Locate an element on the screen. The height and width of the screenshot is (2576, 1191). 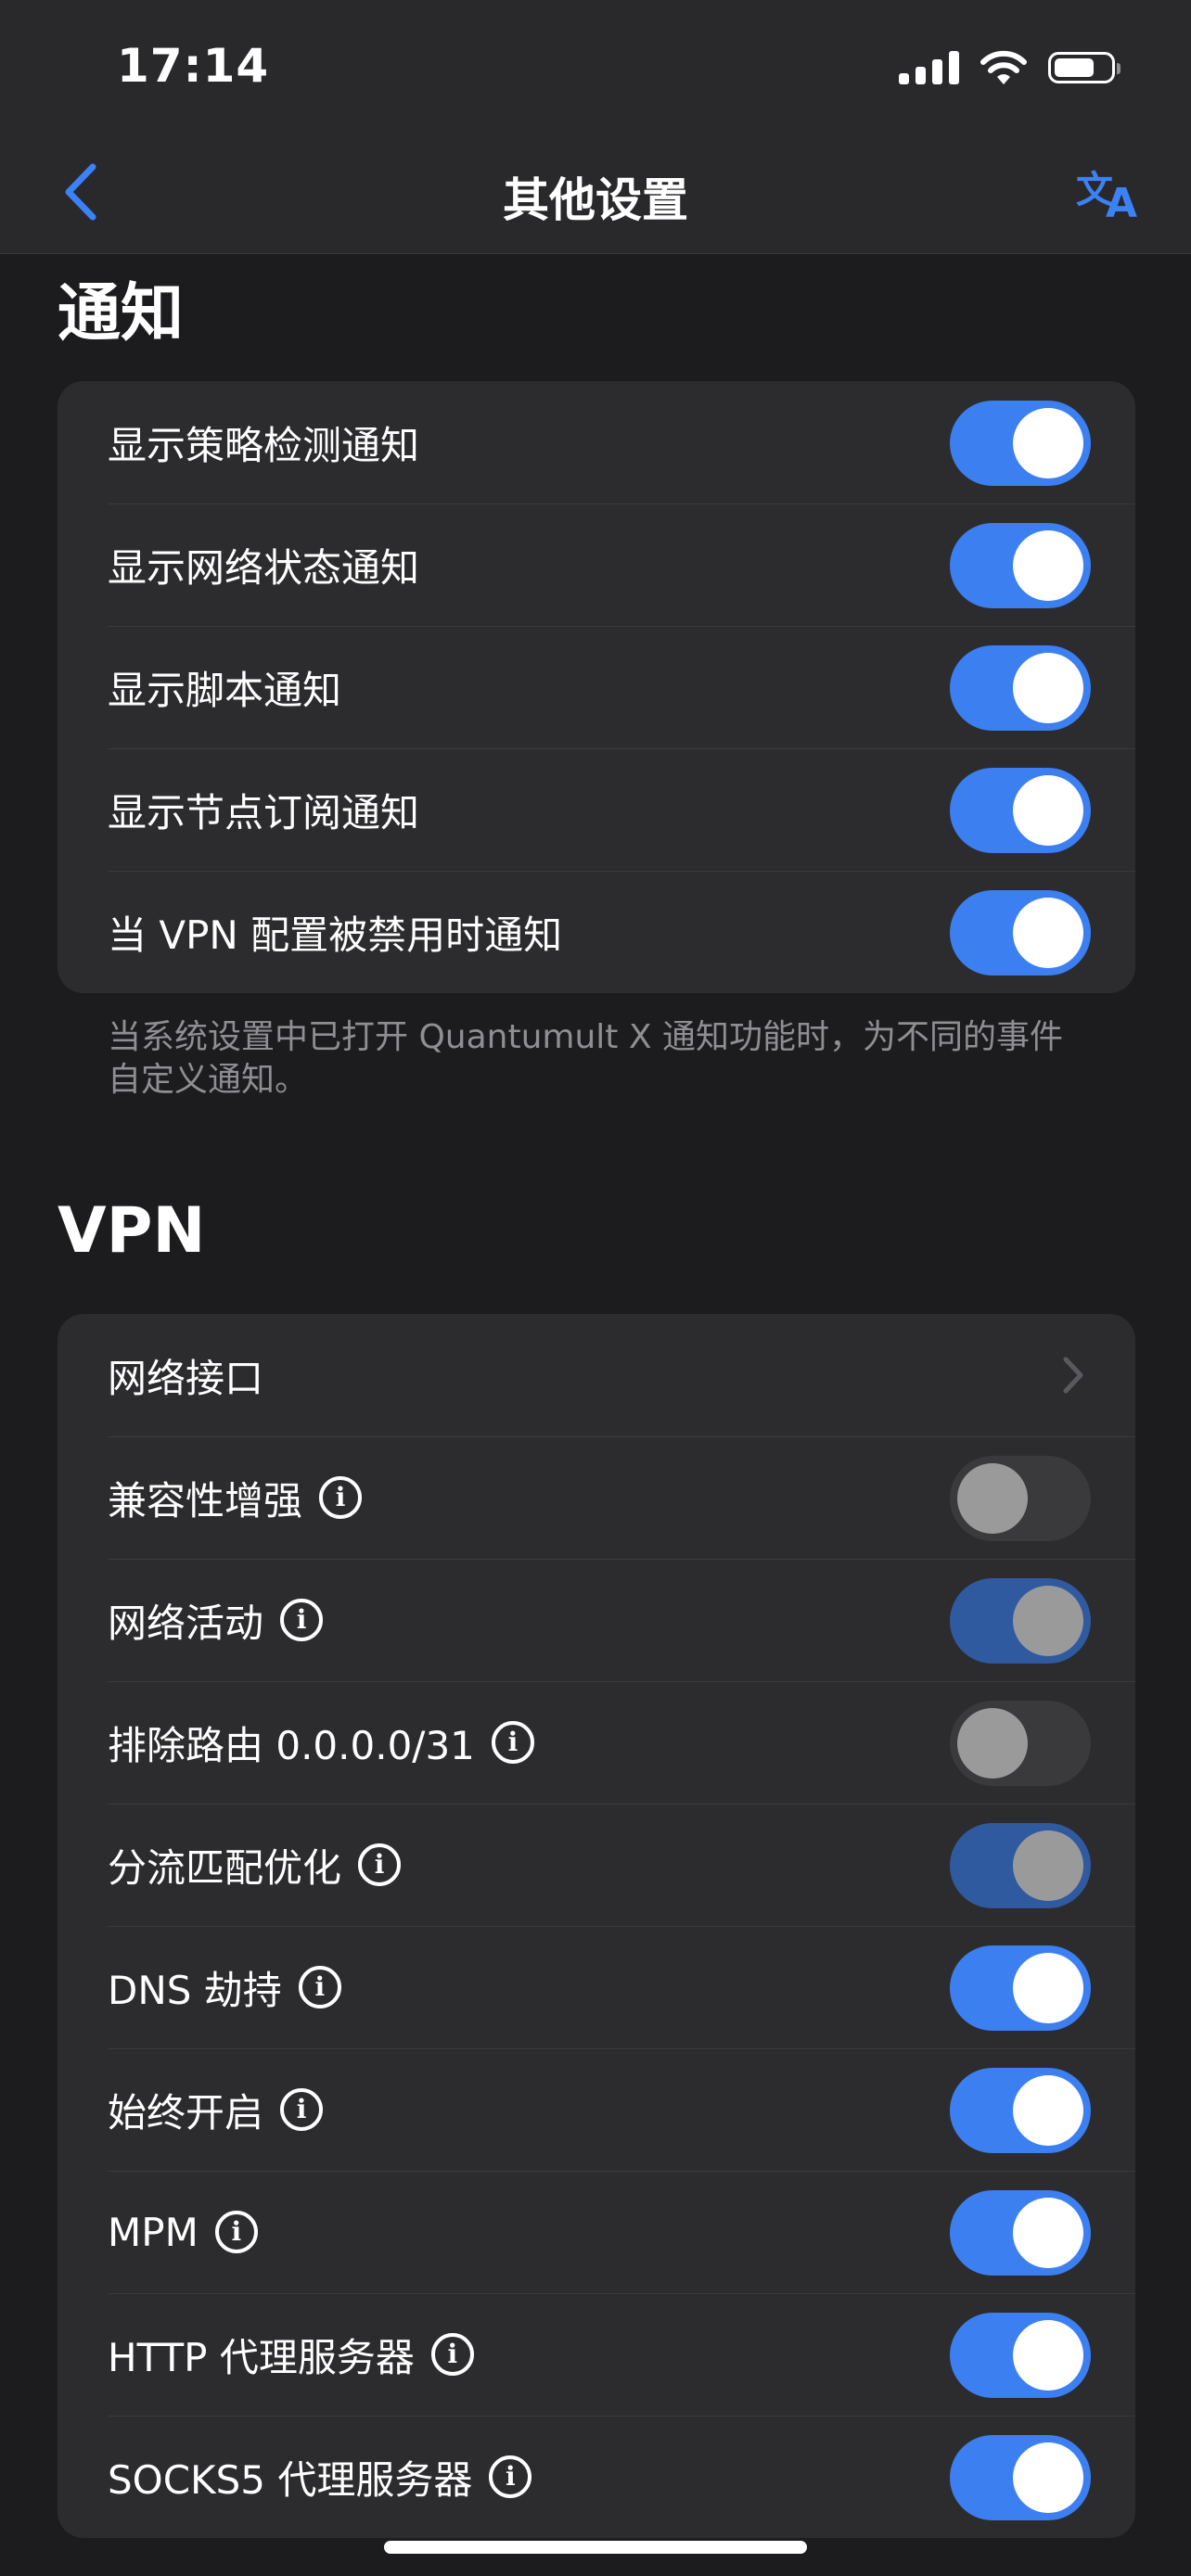
row-label-text: SOCKS5 代理服务器 is located at coordinates (290, 2479).